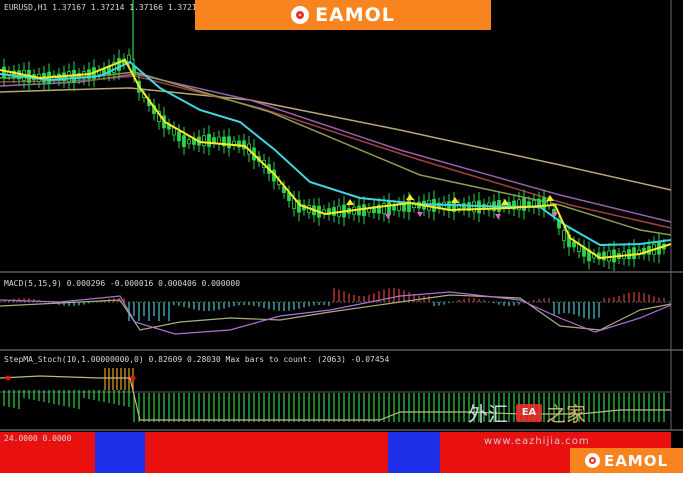  I want to click on brand-banner-top: EAMOL, so click(343, 15).